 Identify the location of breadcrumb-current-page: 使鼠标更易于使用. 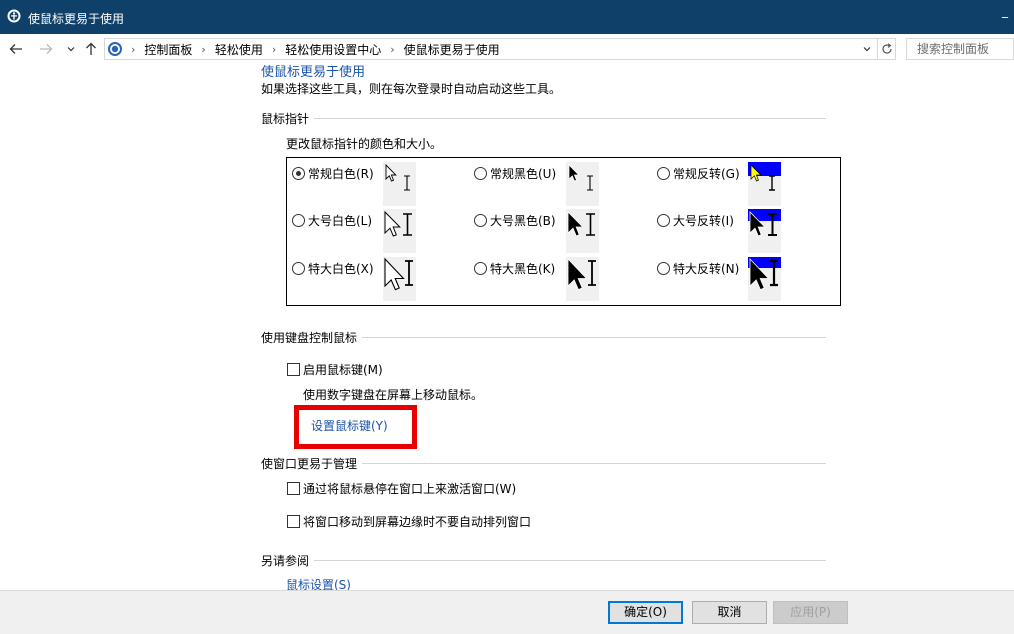
(452, 49).